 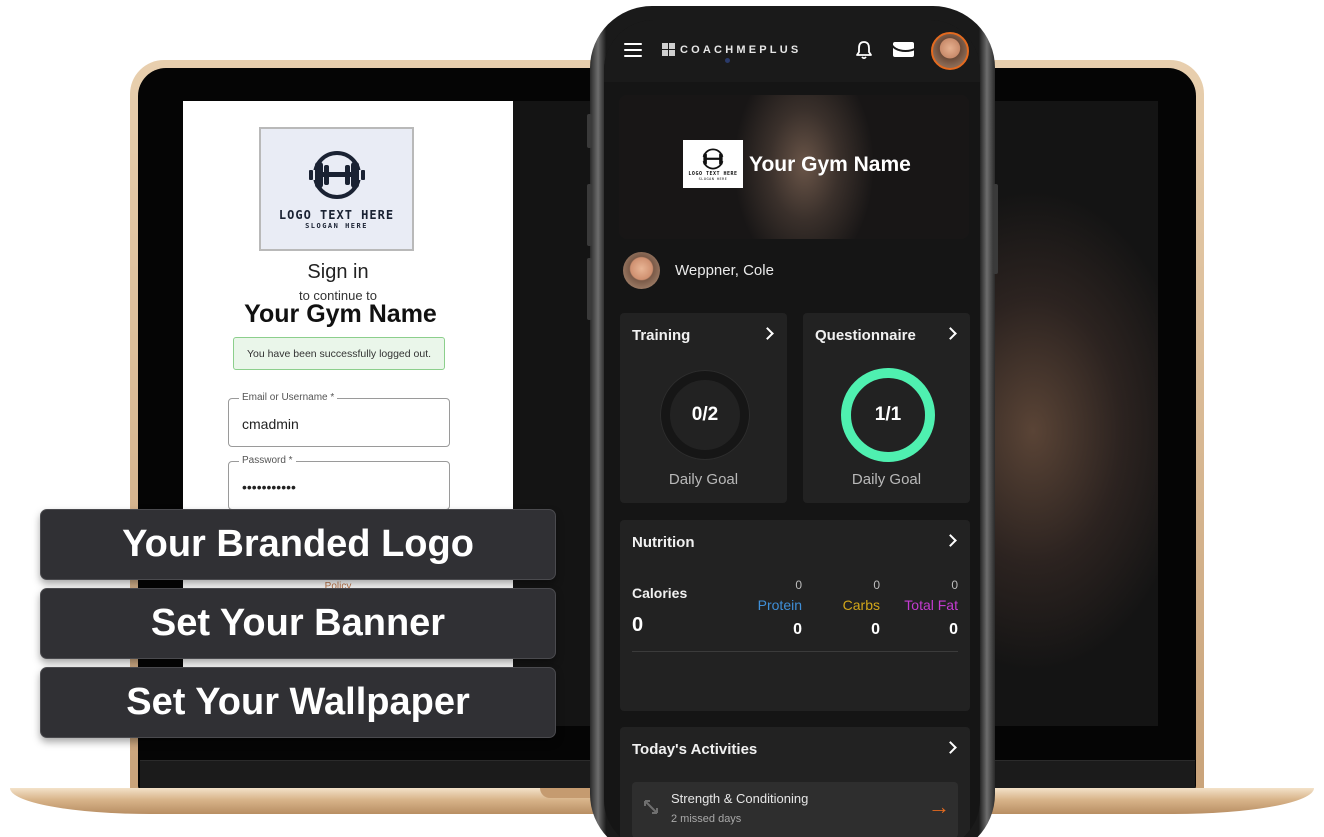 I want to click on email-field-value: cmadmin, so click(x=270, y=424).